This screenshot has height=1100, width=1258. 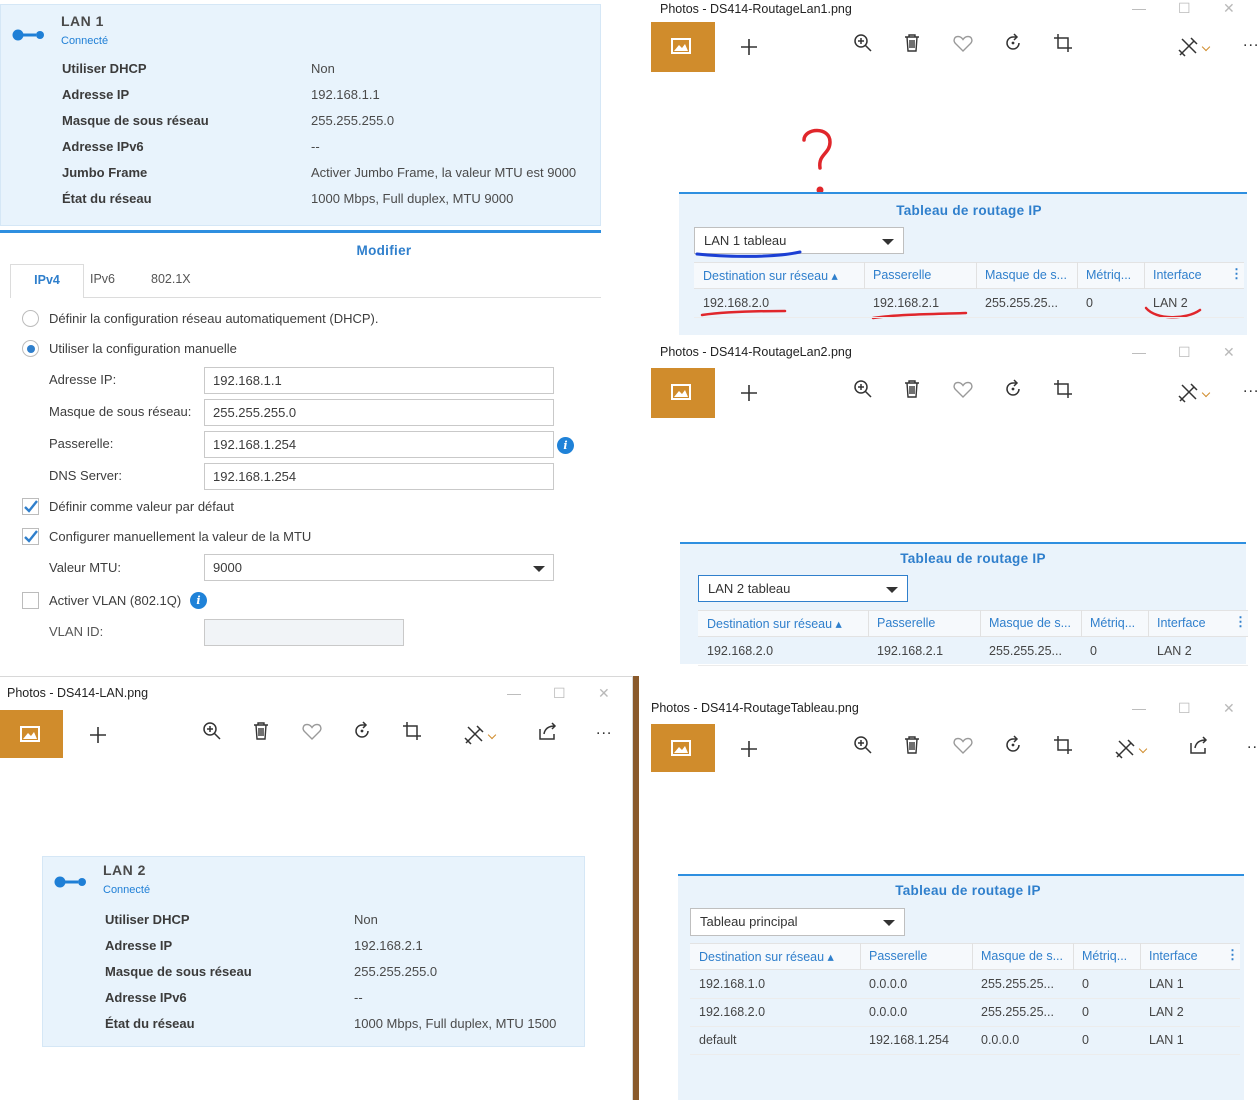 I want to click on gateway-info-icon: i, so click(x=565, y=445).